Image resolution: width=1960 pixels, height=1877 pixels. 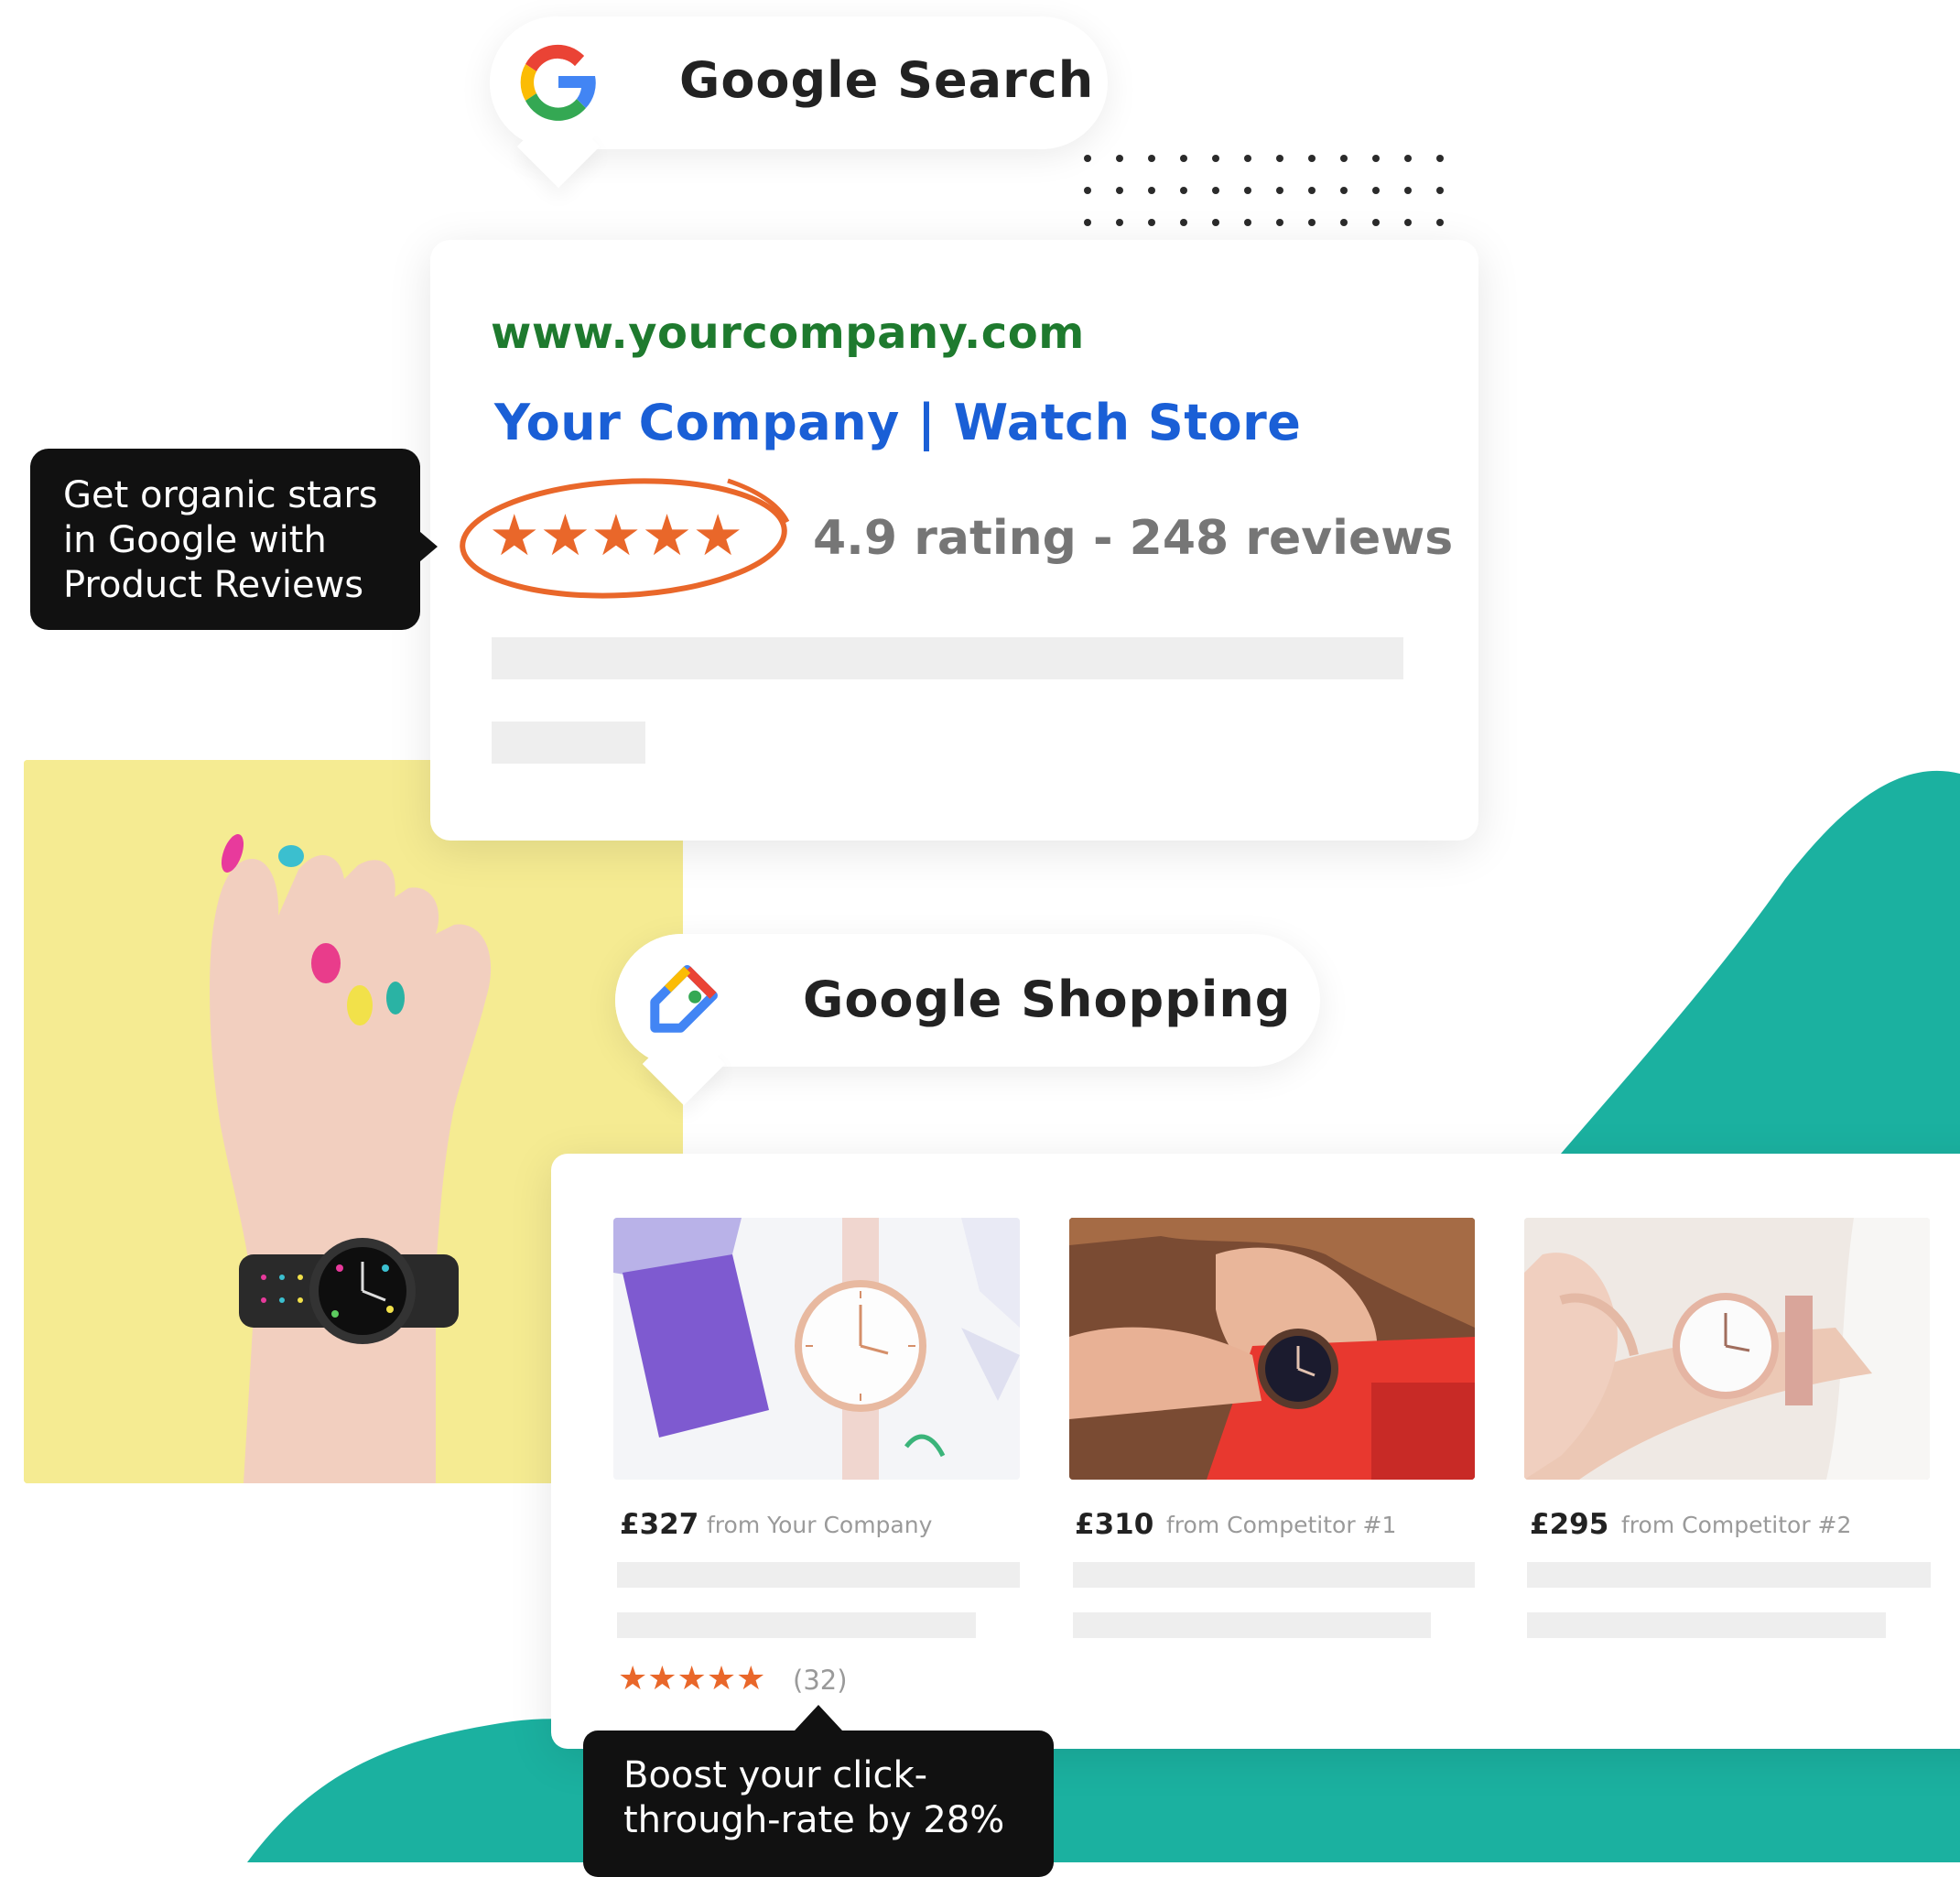 I want to click on ctr-tooltip: Boost your click- through-rate by 28%, so click(x=819, y=1804).